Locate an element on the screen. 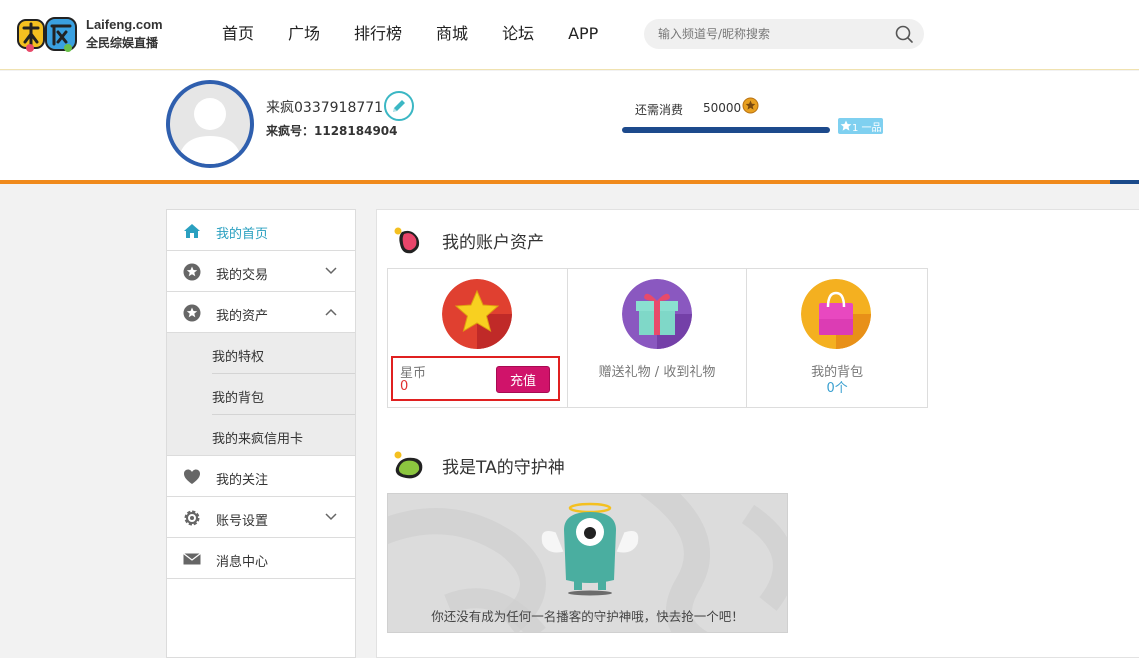 The width and height of the screenshot is (1139, 658). guard-empty-text: 你还没有成为任何一名播客的守护神哦，快去抢一个吧！ is located at coordinates (587, 616).